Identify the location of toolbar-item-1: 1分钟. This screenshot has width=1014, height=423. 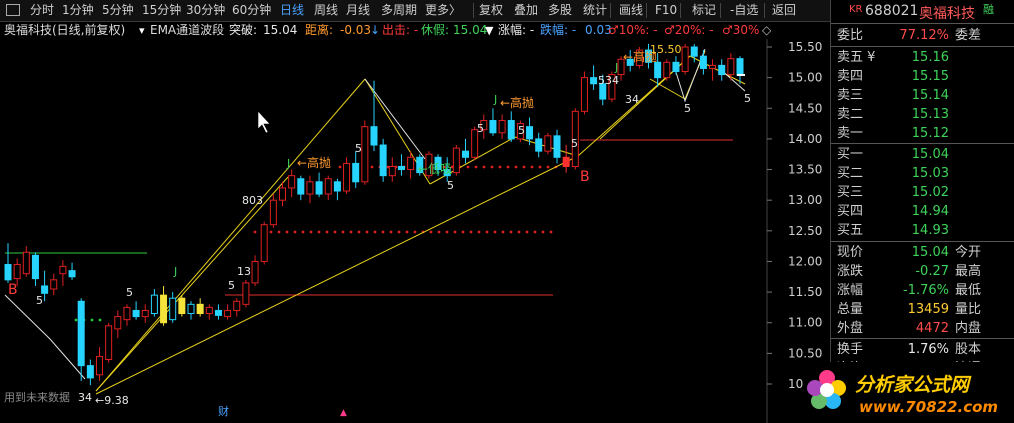
(78, 10).